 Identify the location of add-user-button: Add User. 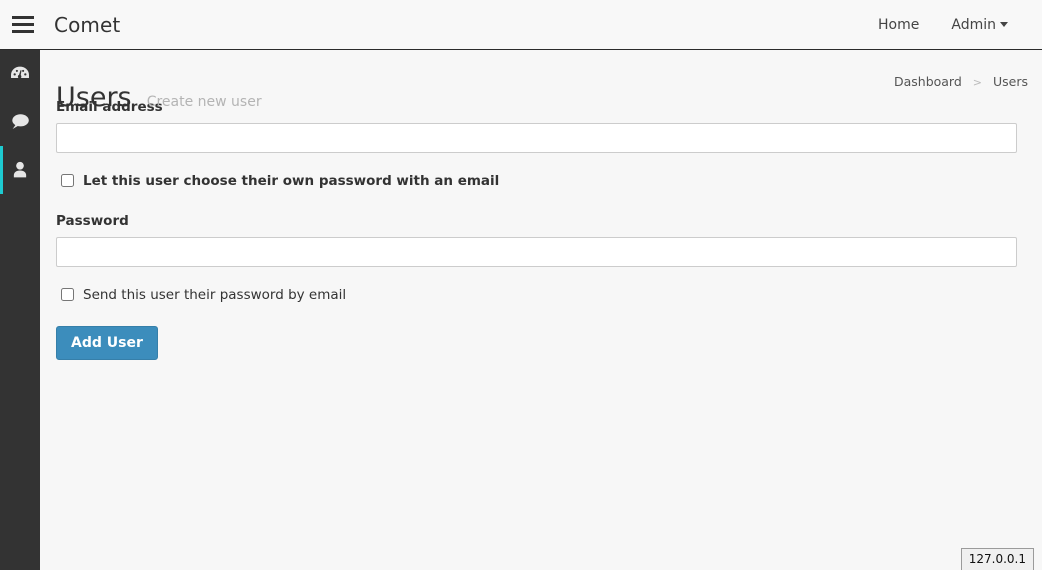
(107, 343).